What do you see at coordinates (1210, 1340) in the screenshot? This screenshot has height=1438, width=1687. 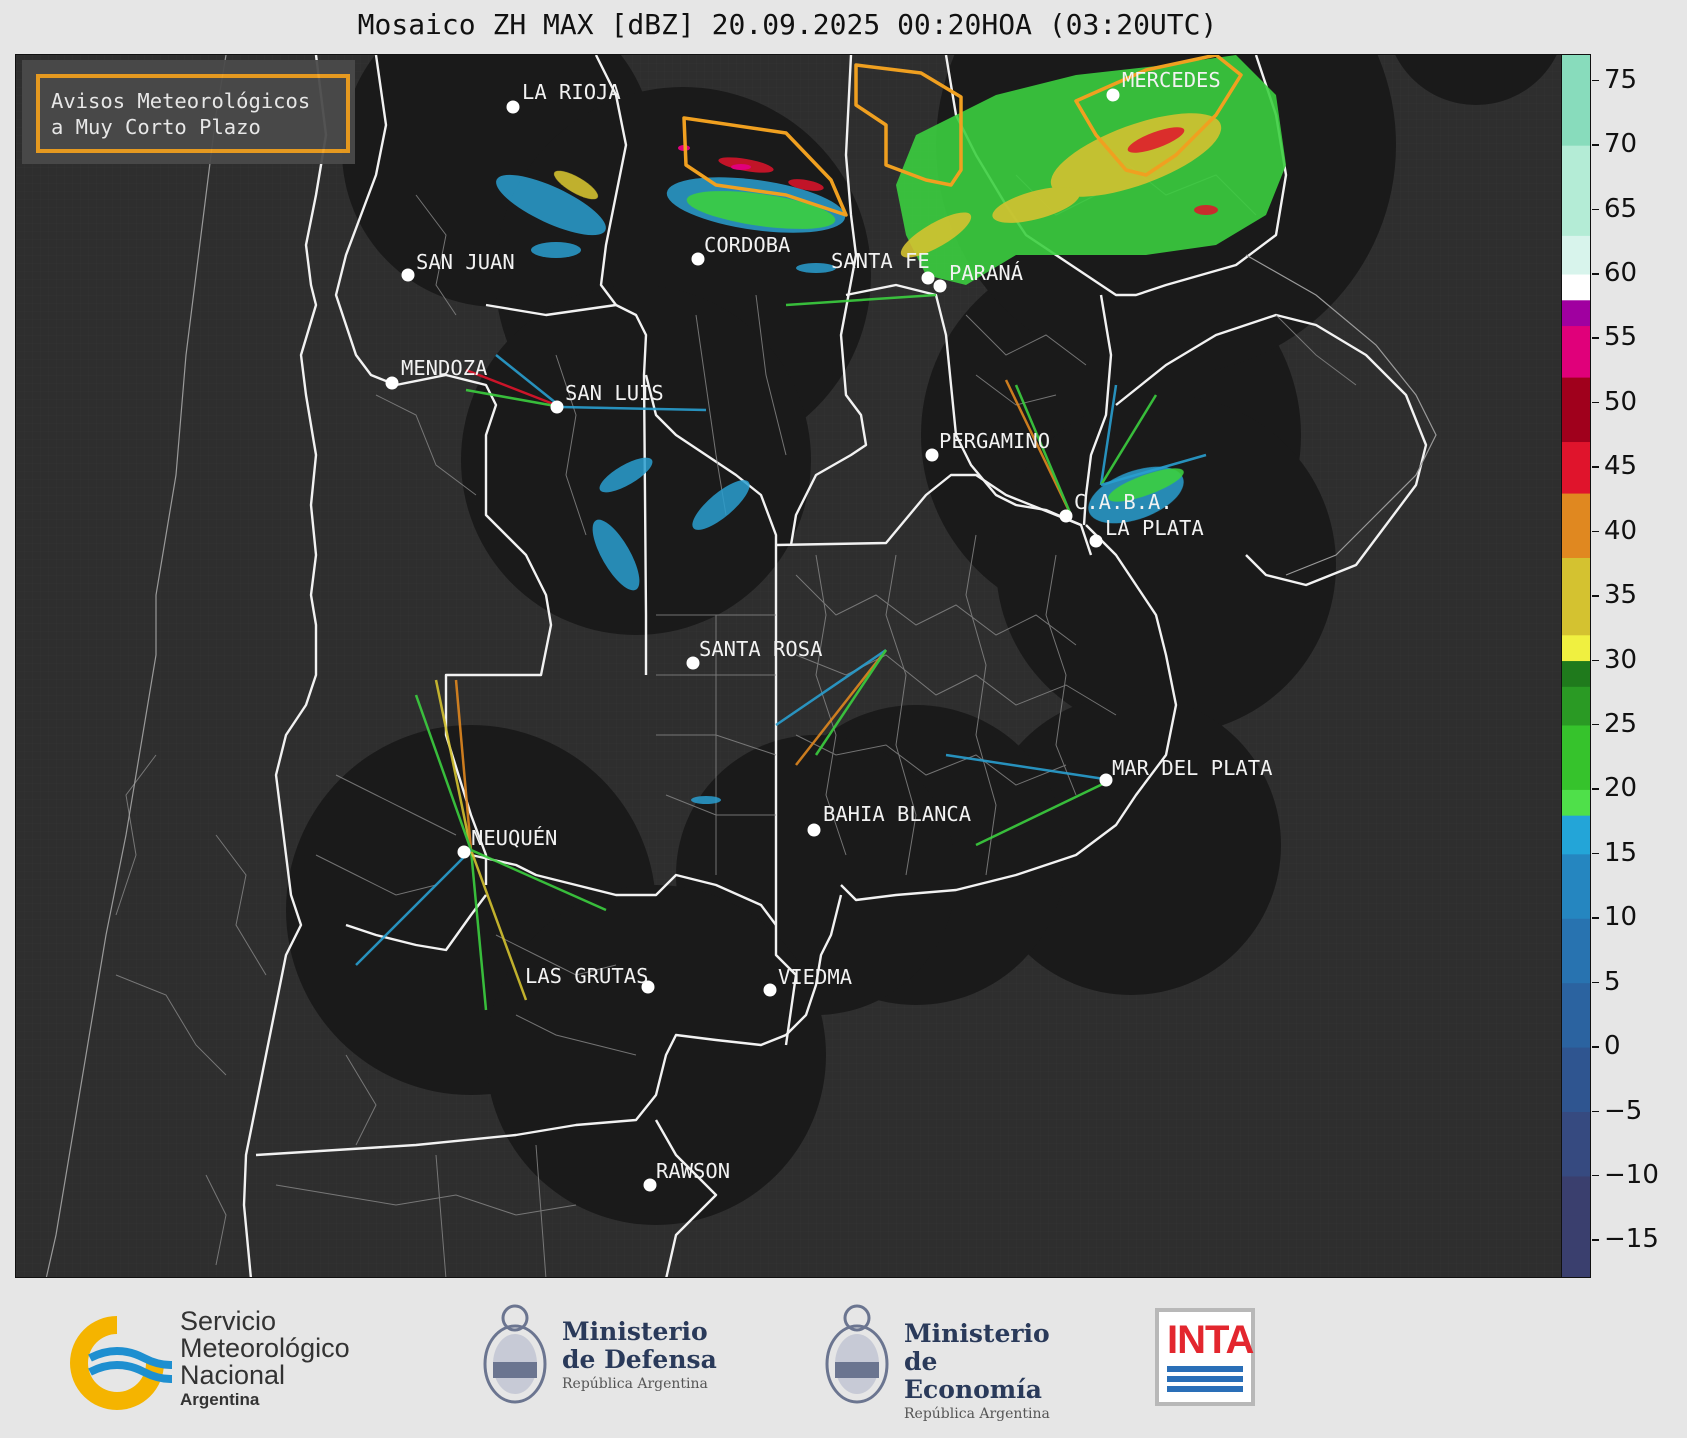 I see `inta-wordmark: INTA` at bounding box center [1210, 1340].